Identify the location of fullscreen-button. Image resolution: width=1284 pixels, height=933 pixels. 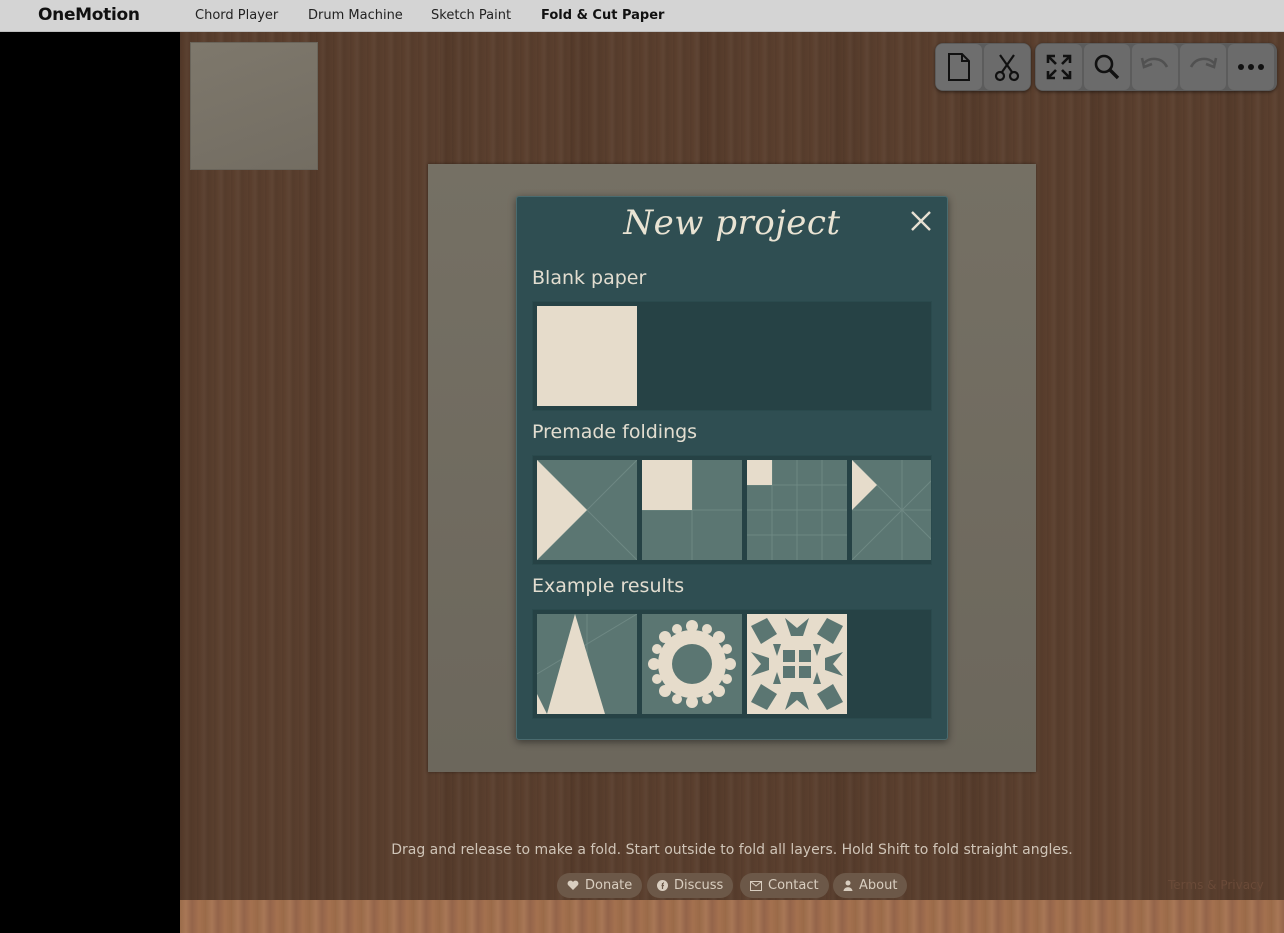
(1059, 67).